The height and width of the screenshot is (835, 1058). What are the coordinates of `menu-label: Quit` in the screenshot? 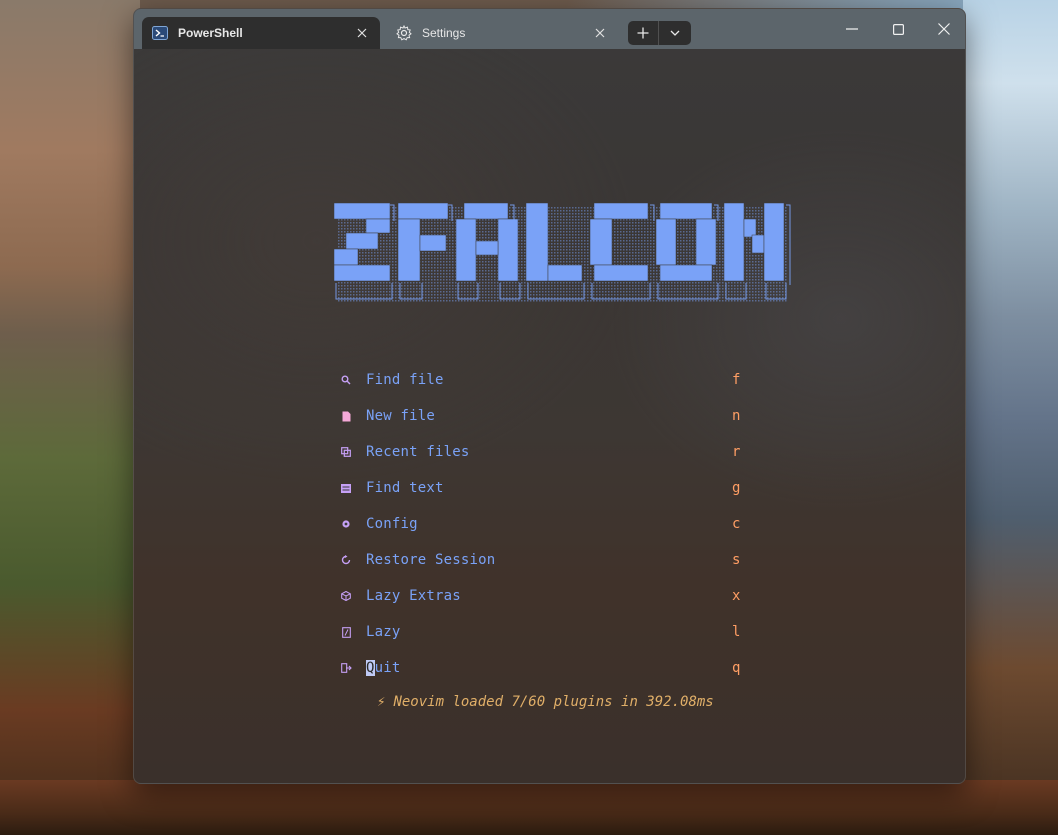 It's located at (383, 668).